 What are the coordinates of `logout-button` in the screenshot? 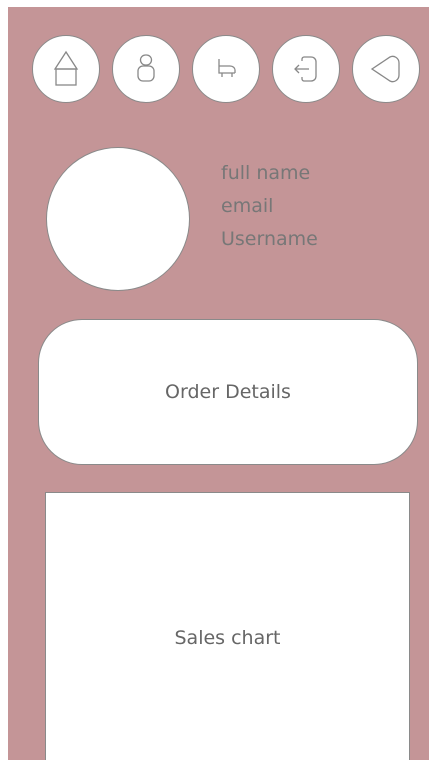 It's located at (306, 69).